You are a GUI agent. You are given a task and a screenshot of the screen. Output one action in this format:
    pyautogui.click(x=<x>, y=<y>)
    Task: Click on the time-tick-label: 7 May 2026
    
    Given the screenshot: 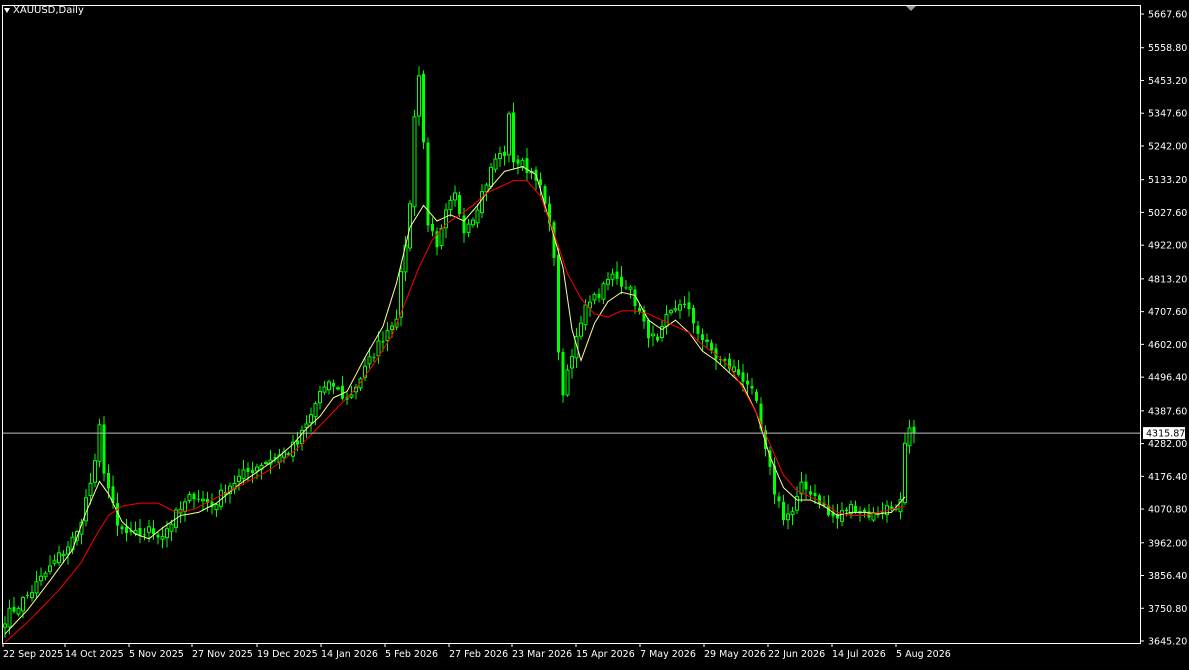 What is the action you would take?
    pyautogui.click(x=668, y=654)
    